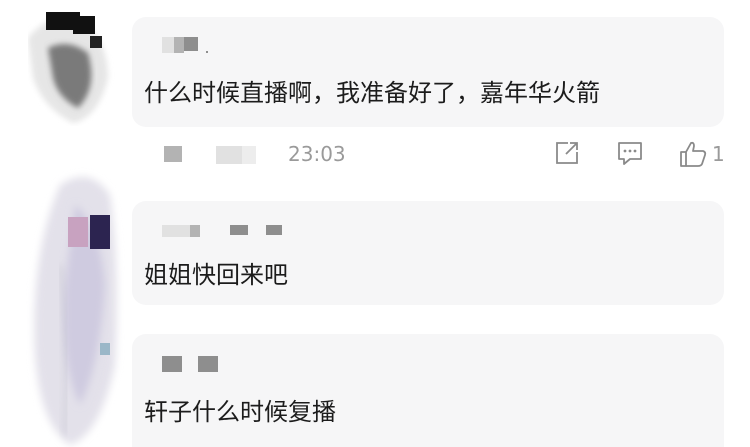 Image resolution: width=750 pixels, height=447 pixels. Describe the element at coordinates (718, 154) in the screenshot. I see `like-count: 1` at that location.